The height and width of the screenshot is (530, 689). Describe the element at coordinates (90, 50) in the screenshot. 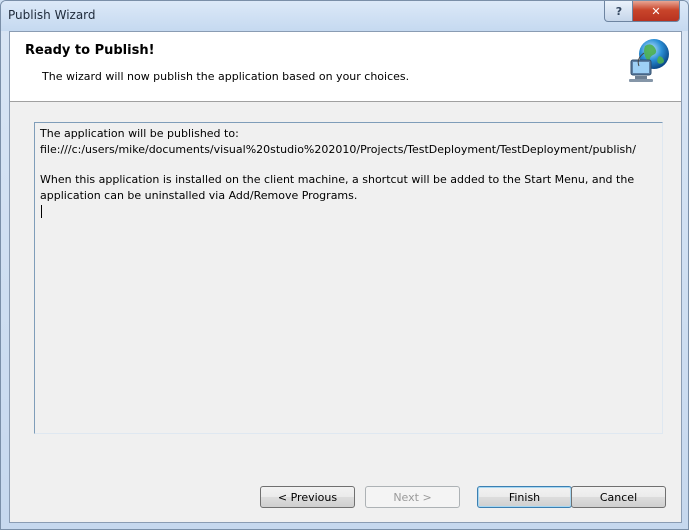

I see `page-title: Ready to Publish!` at that location.